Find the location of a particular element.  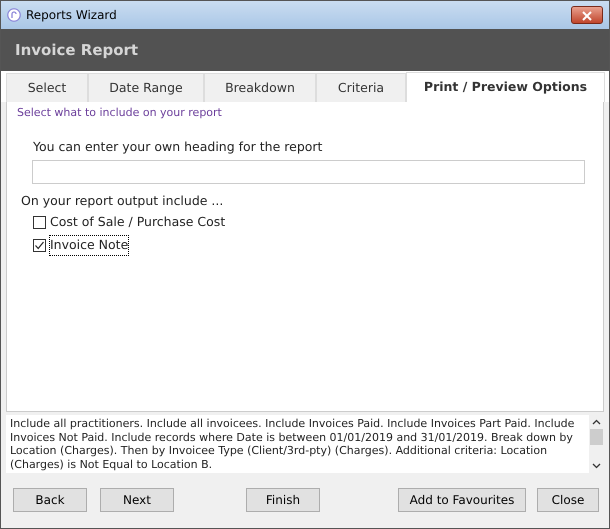

tab: Criteria is located at coordinates (361, 88).